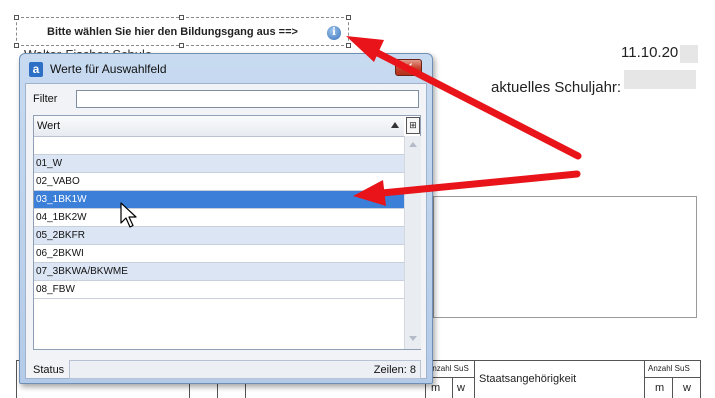  I want to click on annotation-arrow-to-info, so click(464, 98).